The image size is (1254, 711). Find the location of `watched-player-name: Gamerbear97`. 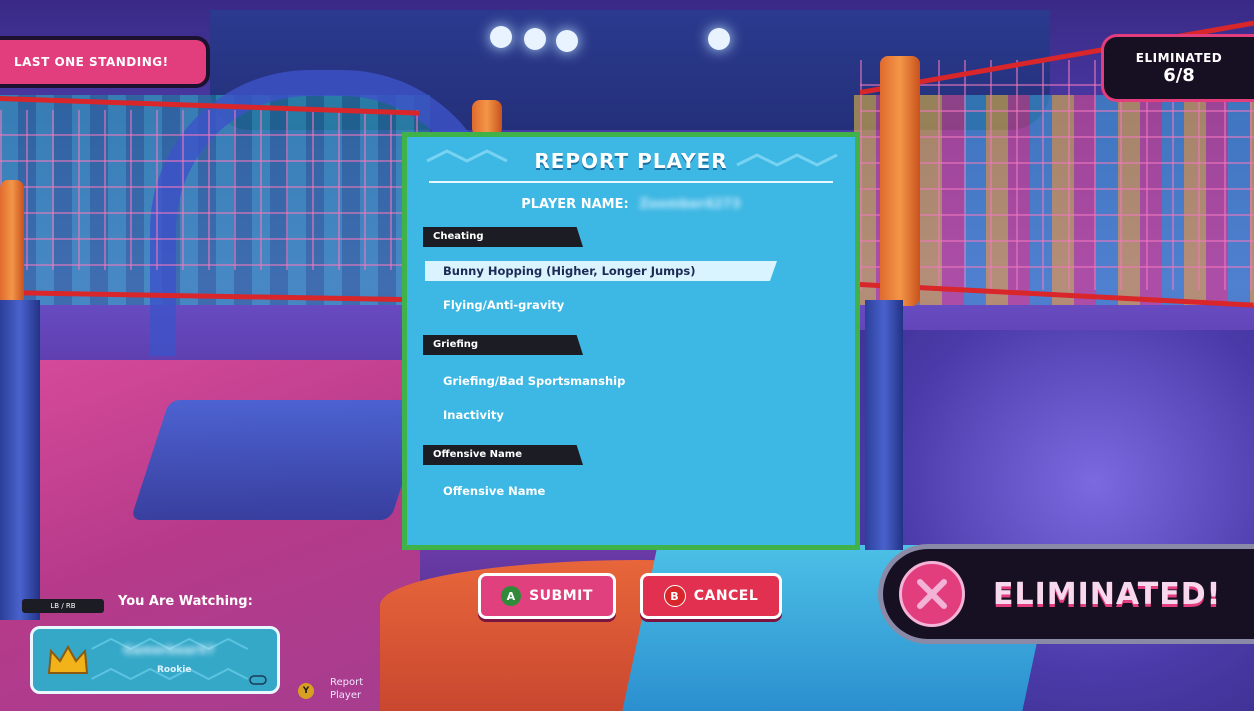

watched-player-name: Gamerbear97 is located at coordinates (169, 650).